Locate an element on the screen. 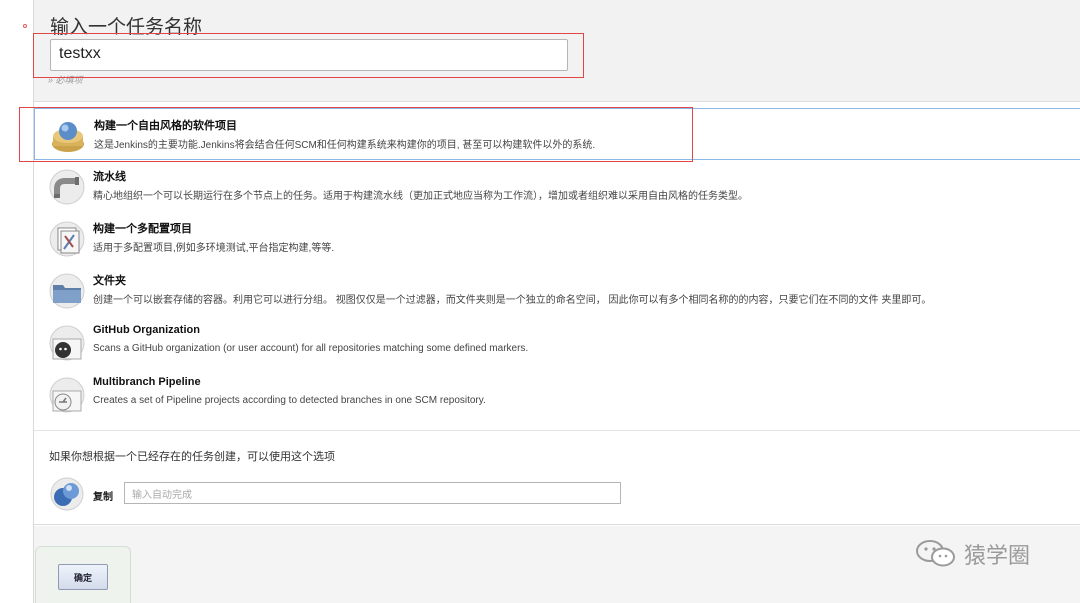  folder-icon is located at coordinates (67, 291).